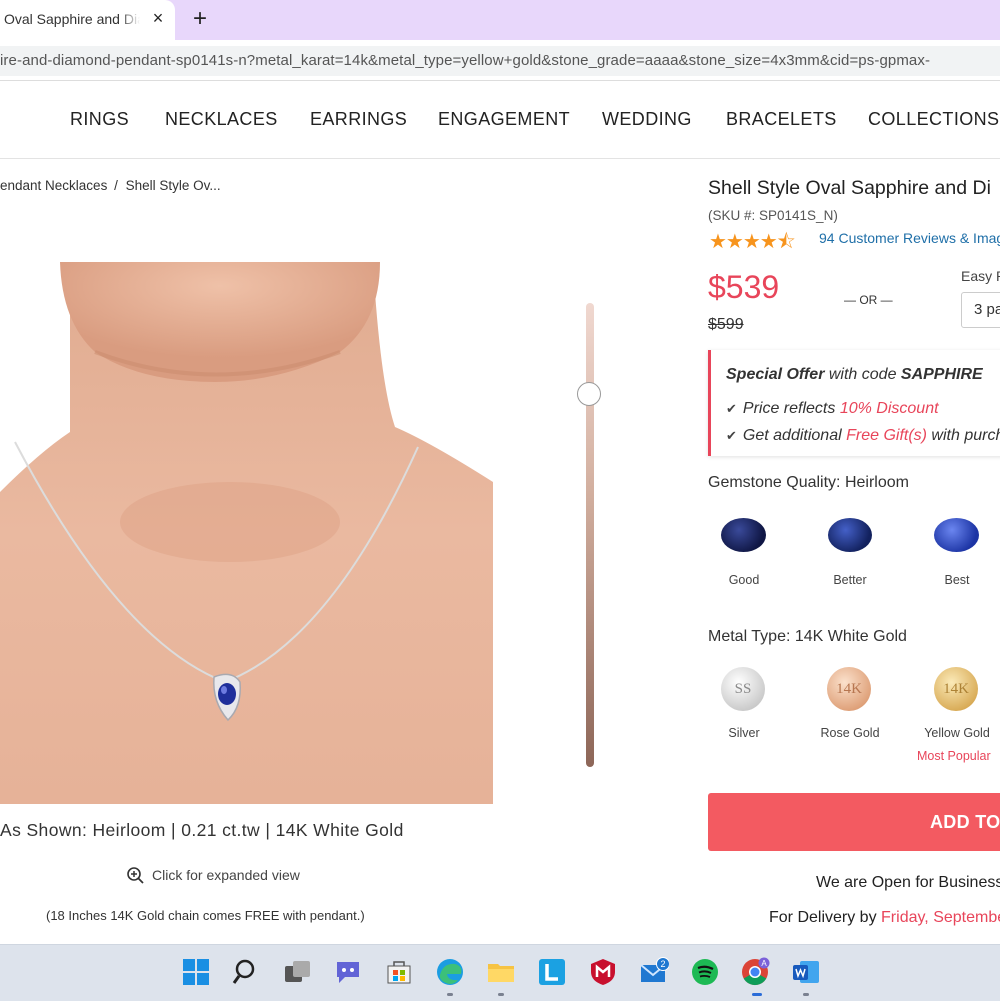  What do you see at coordinates (854, 822) in the screenshot?
I see `add-to-cart-button: ADD TO` at bounding box center [854, 822].